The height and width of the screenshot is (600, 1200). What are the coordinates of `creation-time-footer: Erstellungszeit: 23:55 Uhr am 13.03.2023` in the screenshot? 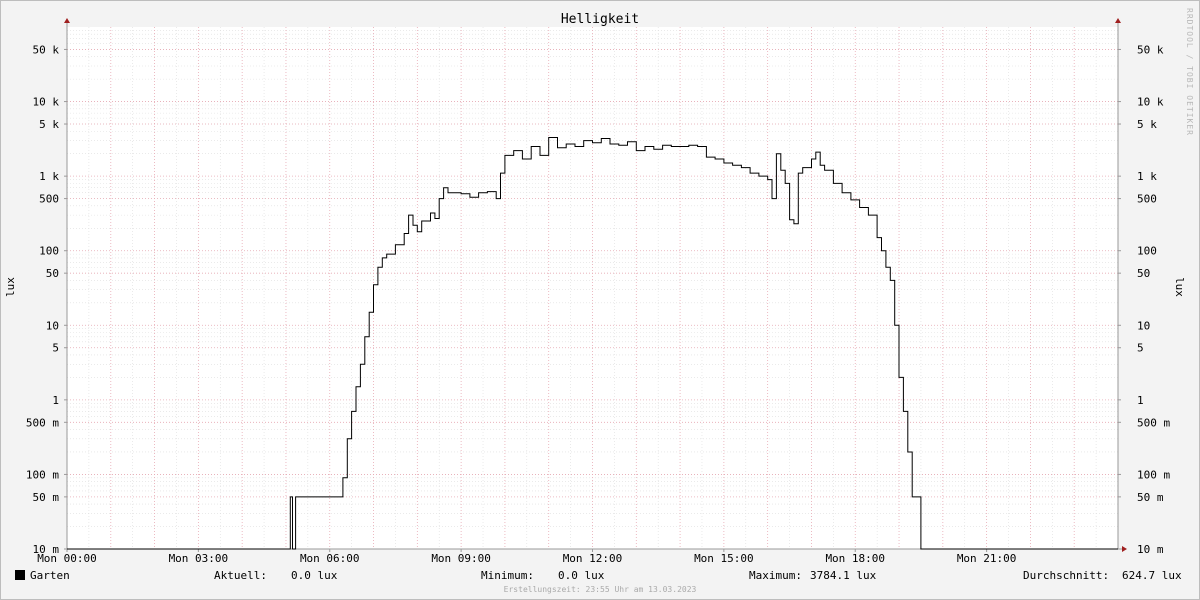 It's located at (600, 589).